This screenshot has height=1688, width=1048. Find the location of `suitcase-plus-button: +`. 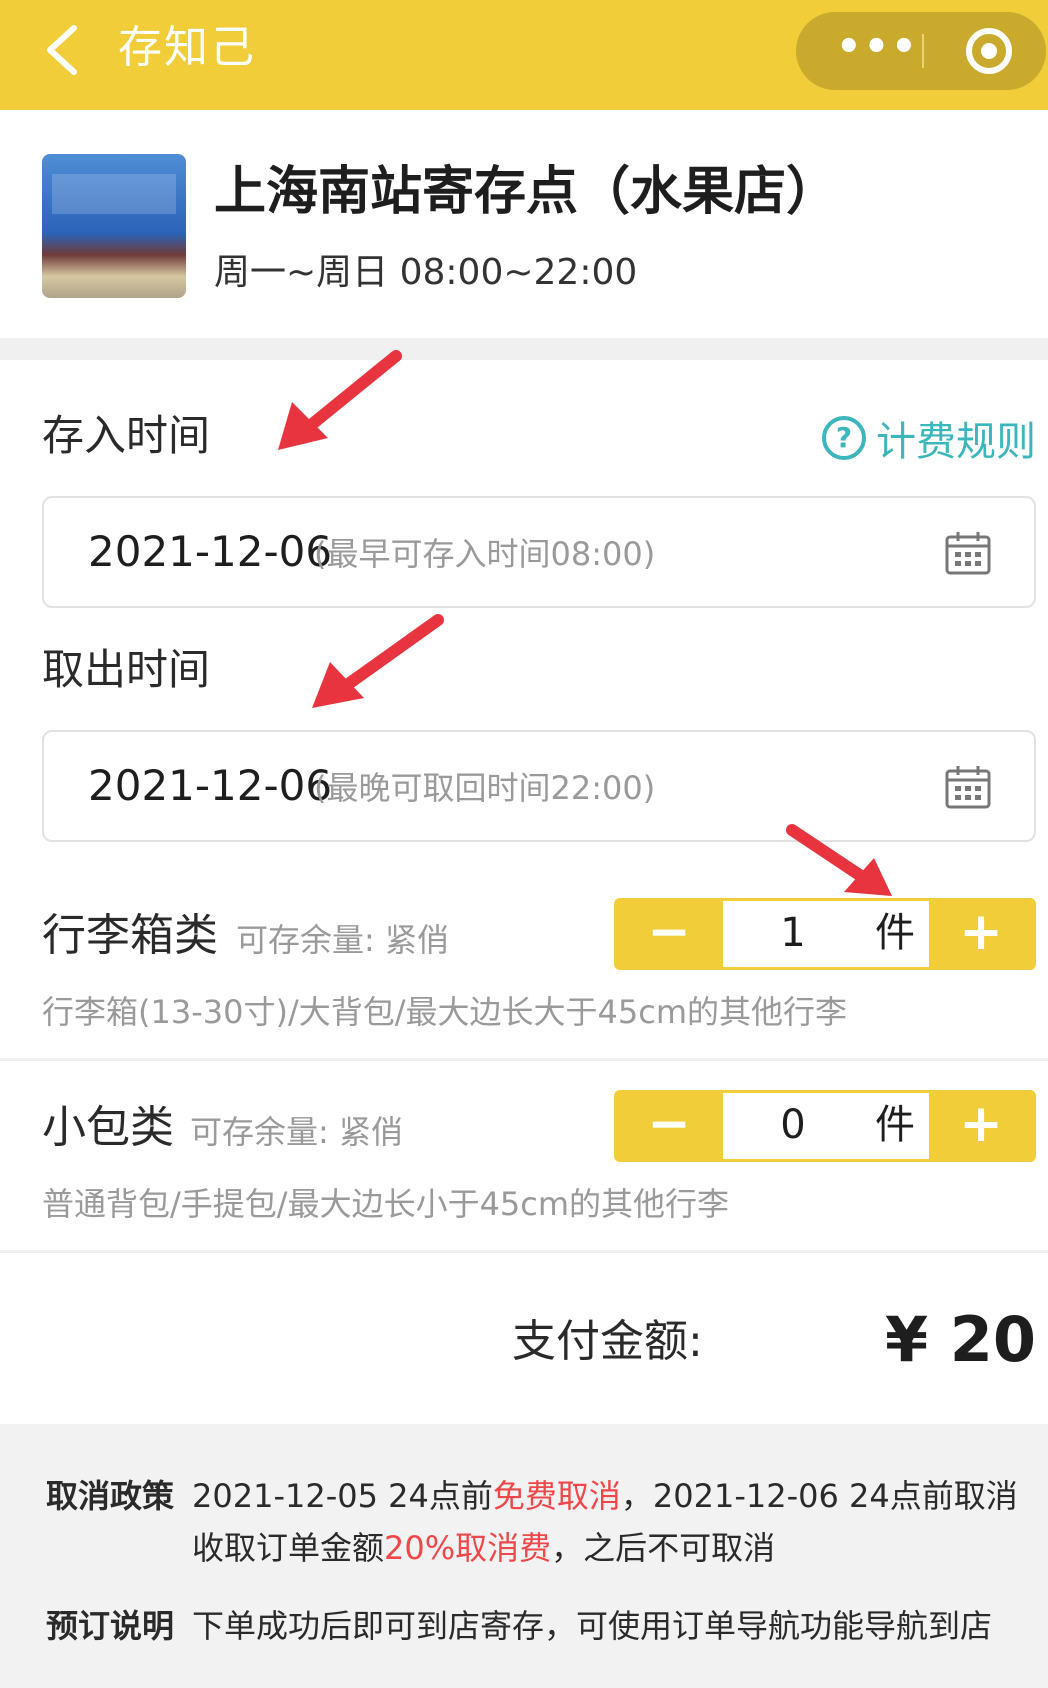

suitcase-plus-button: + is located at coordinates (981, 934).